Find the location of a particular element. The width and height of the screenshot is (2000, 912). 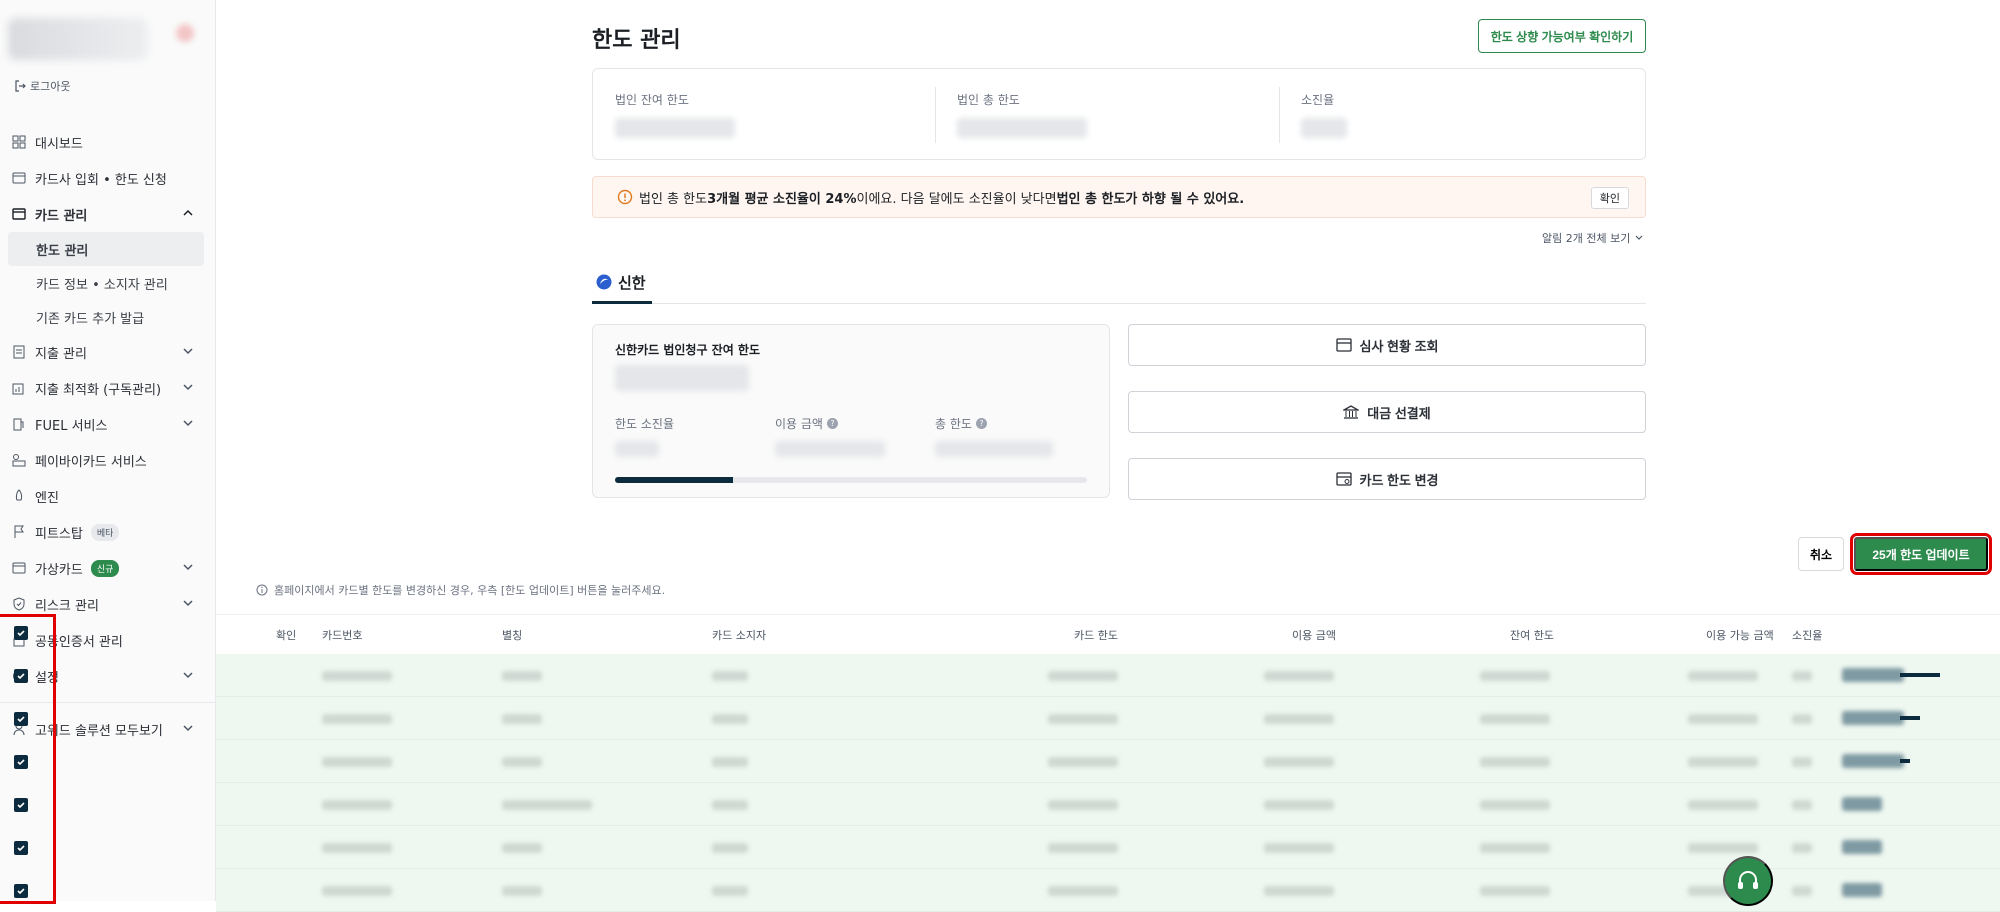

paybycard-icon is located at coordinates (19, 460).